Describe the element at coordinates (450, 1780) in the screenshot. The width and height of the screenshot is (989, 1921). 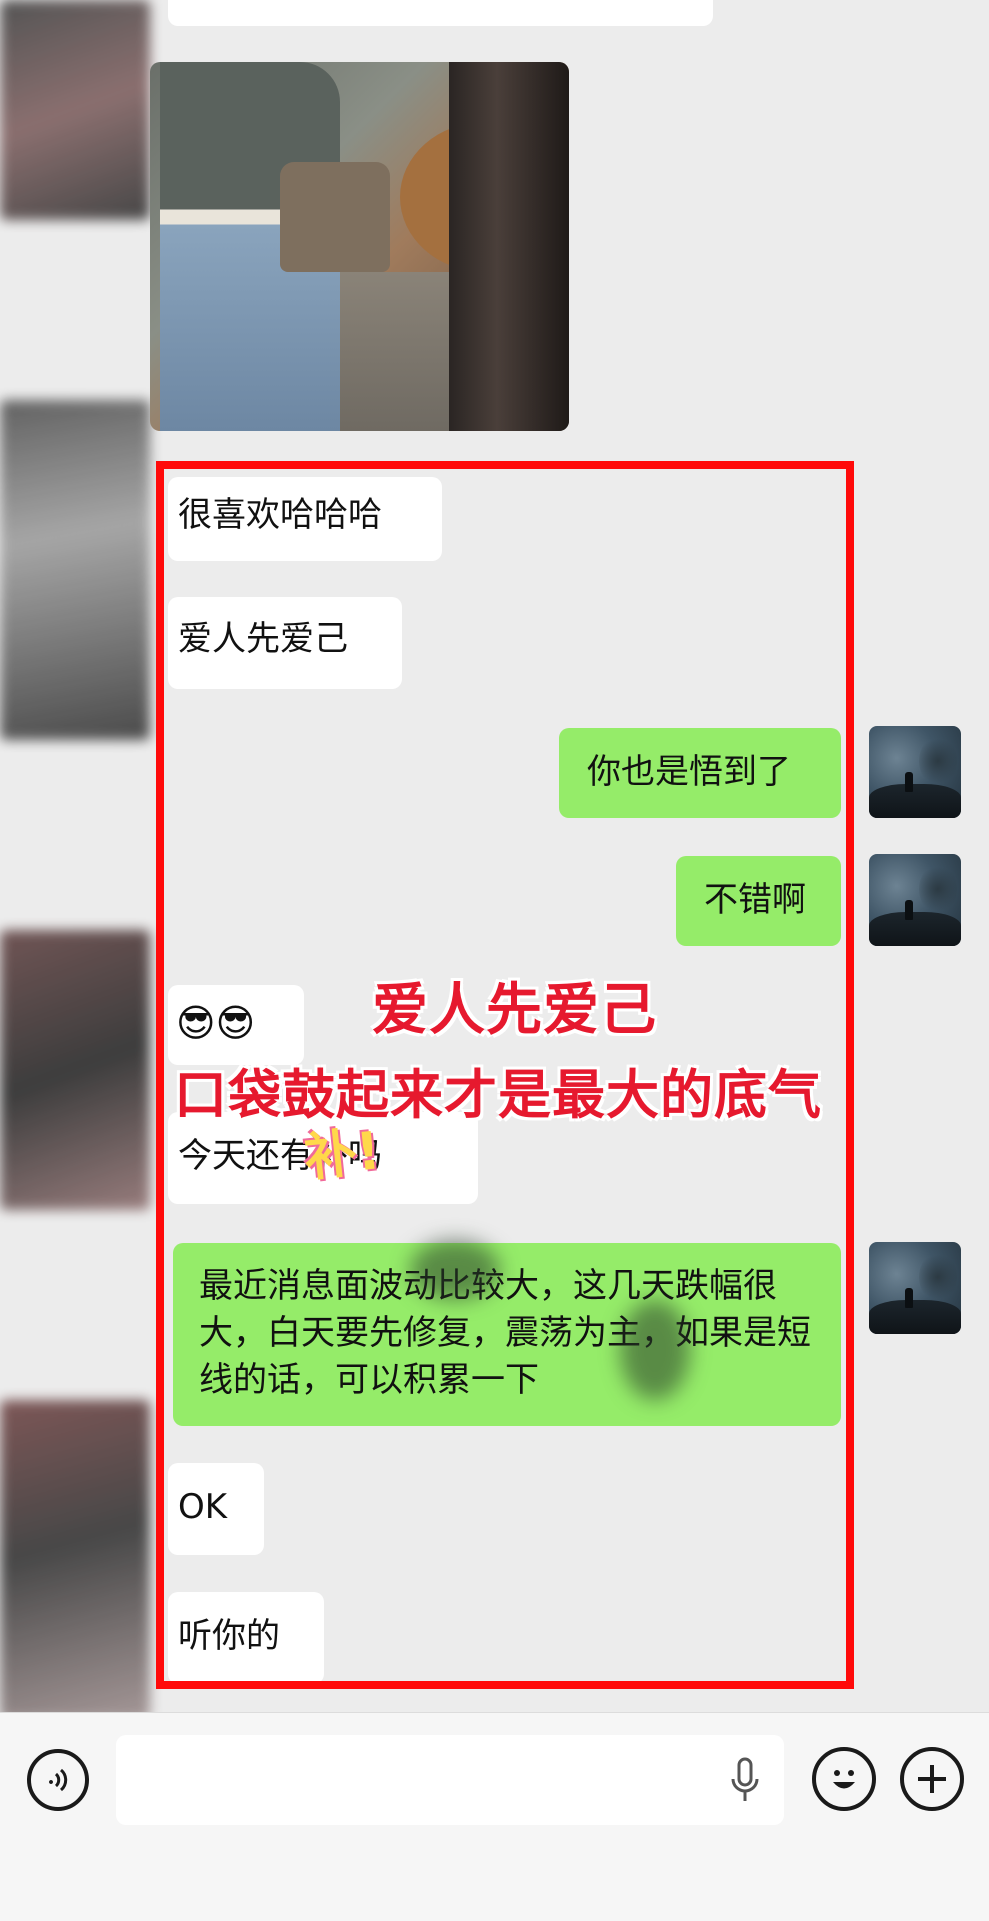
I see `message-input` at that location.